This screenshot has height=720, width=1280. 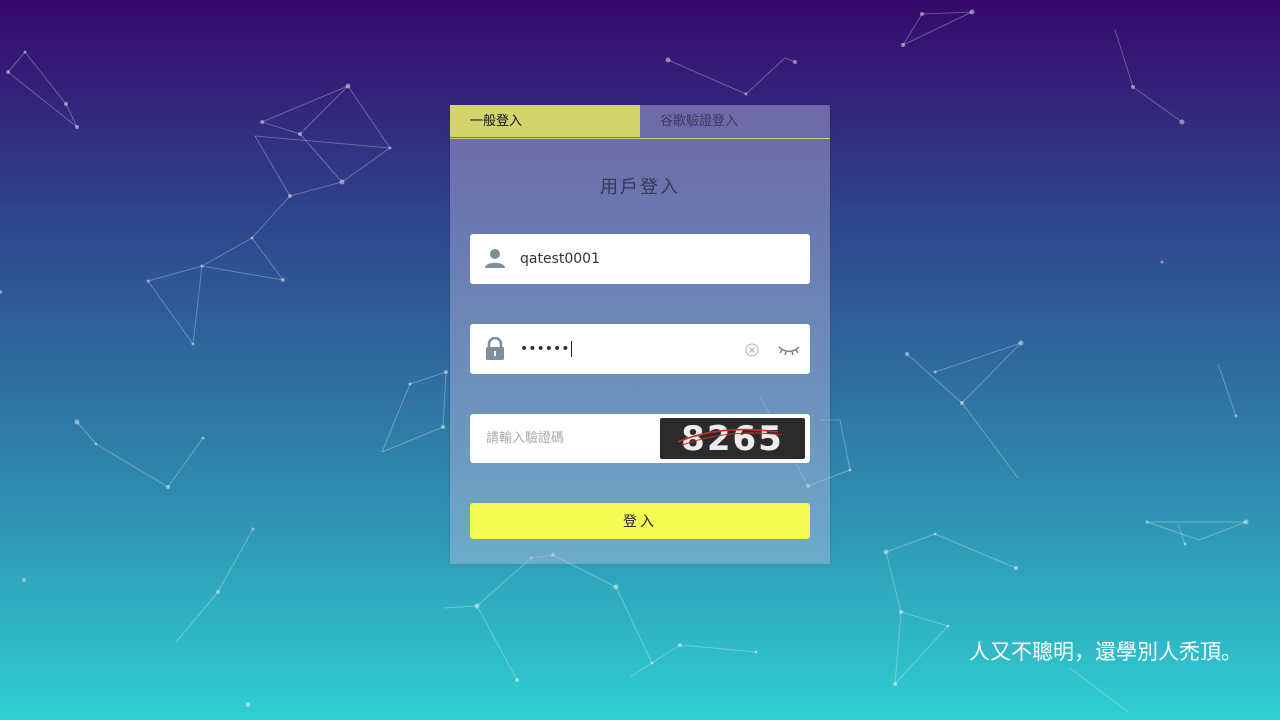 I want to click on tab-google-auth-login: 谷歌驗證登入, so click(x=735, y=121).